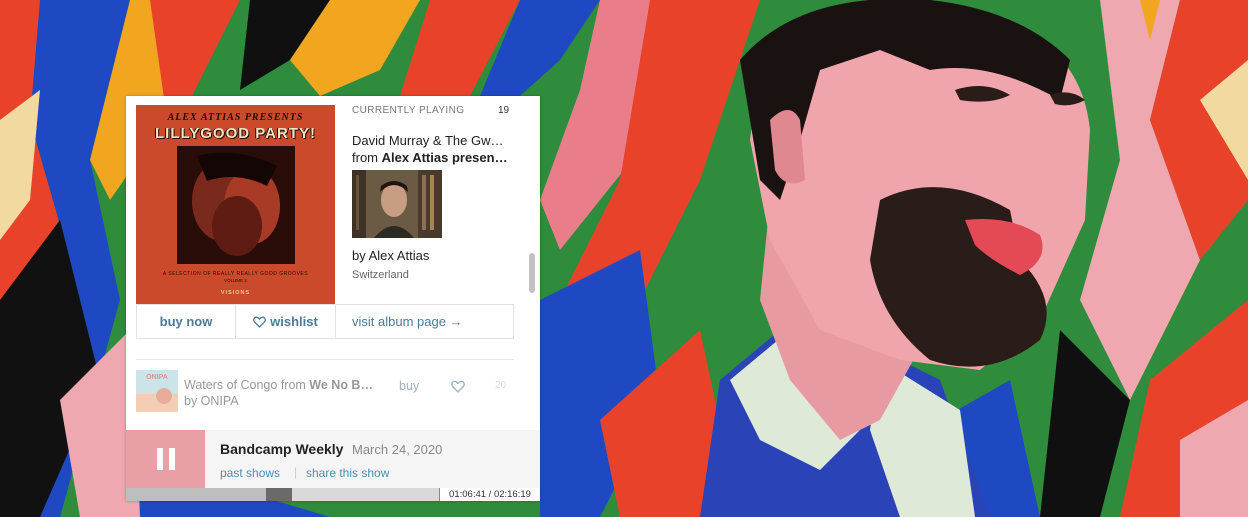  Describe the element at coordinates (235, 117) in the screenshot. I see `cover-artist-text: ALEX ATTIAS PRESENTS` at that location.